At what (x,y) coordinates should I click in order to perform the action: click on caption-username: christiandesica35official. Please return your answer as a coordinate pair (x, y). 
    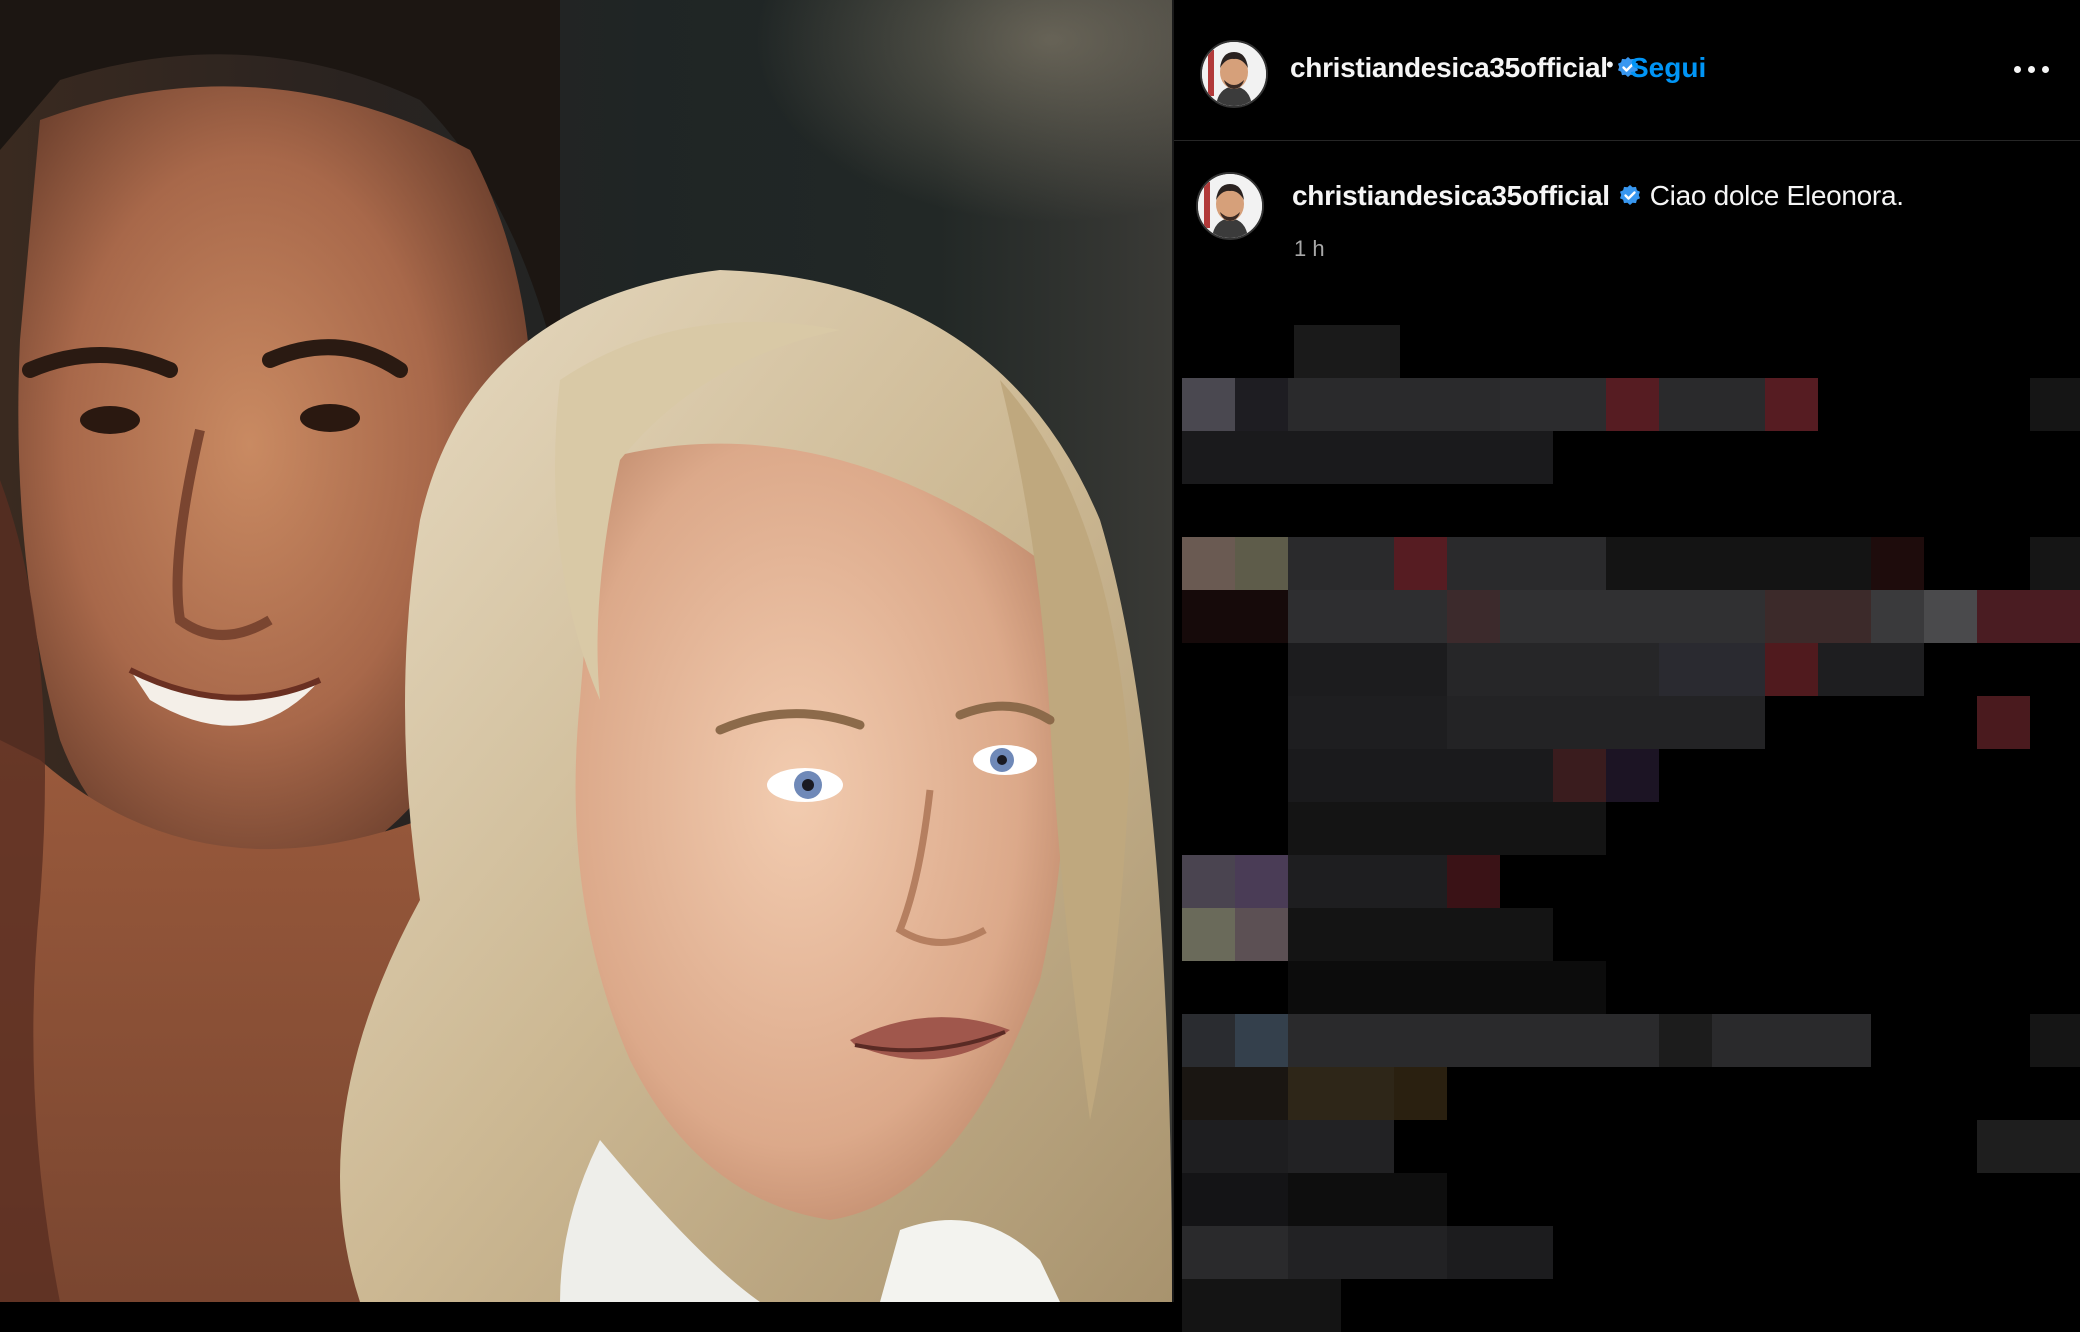
    Looking at the image, I should click on (1451, 195).